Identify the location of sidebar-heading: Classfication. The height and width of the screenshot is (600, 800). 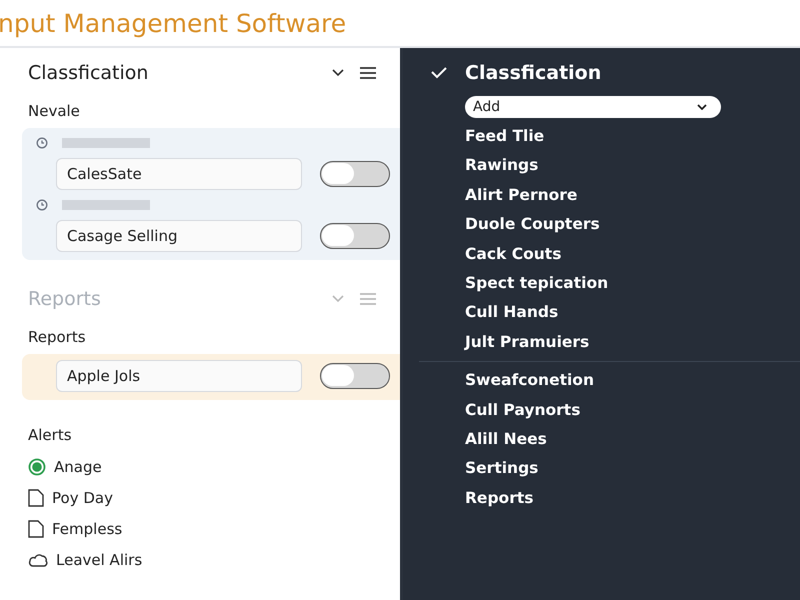
(533, 73).